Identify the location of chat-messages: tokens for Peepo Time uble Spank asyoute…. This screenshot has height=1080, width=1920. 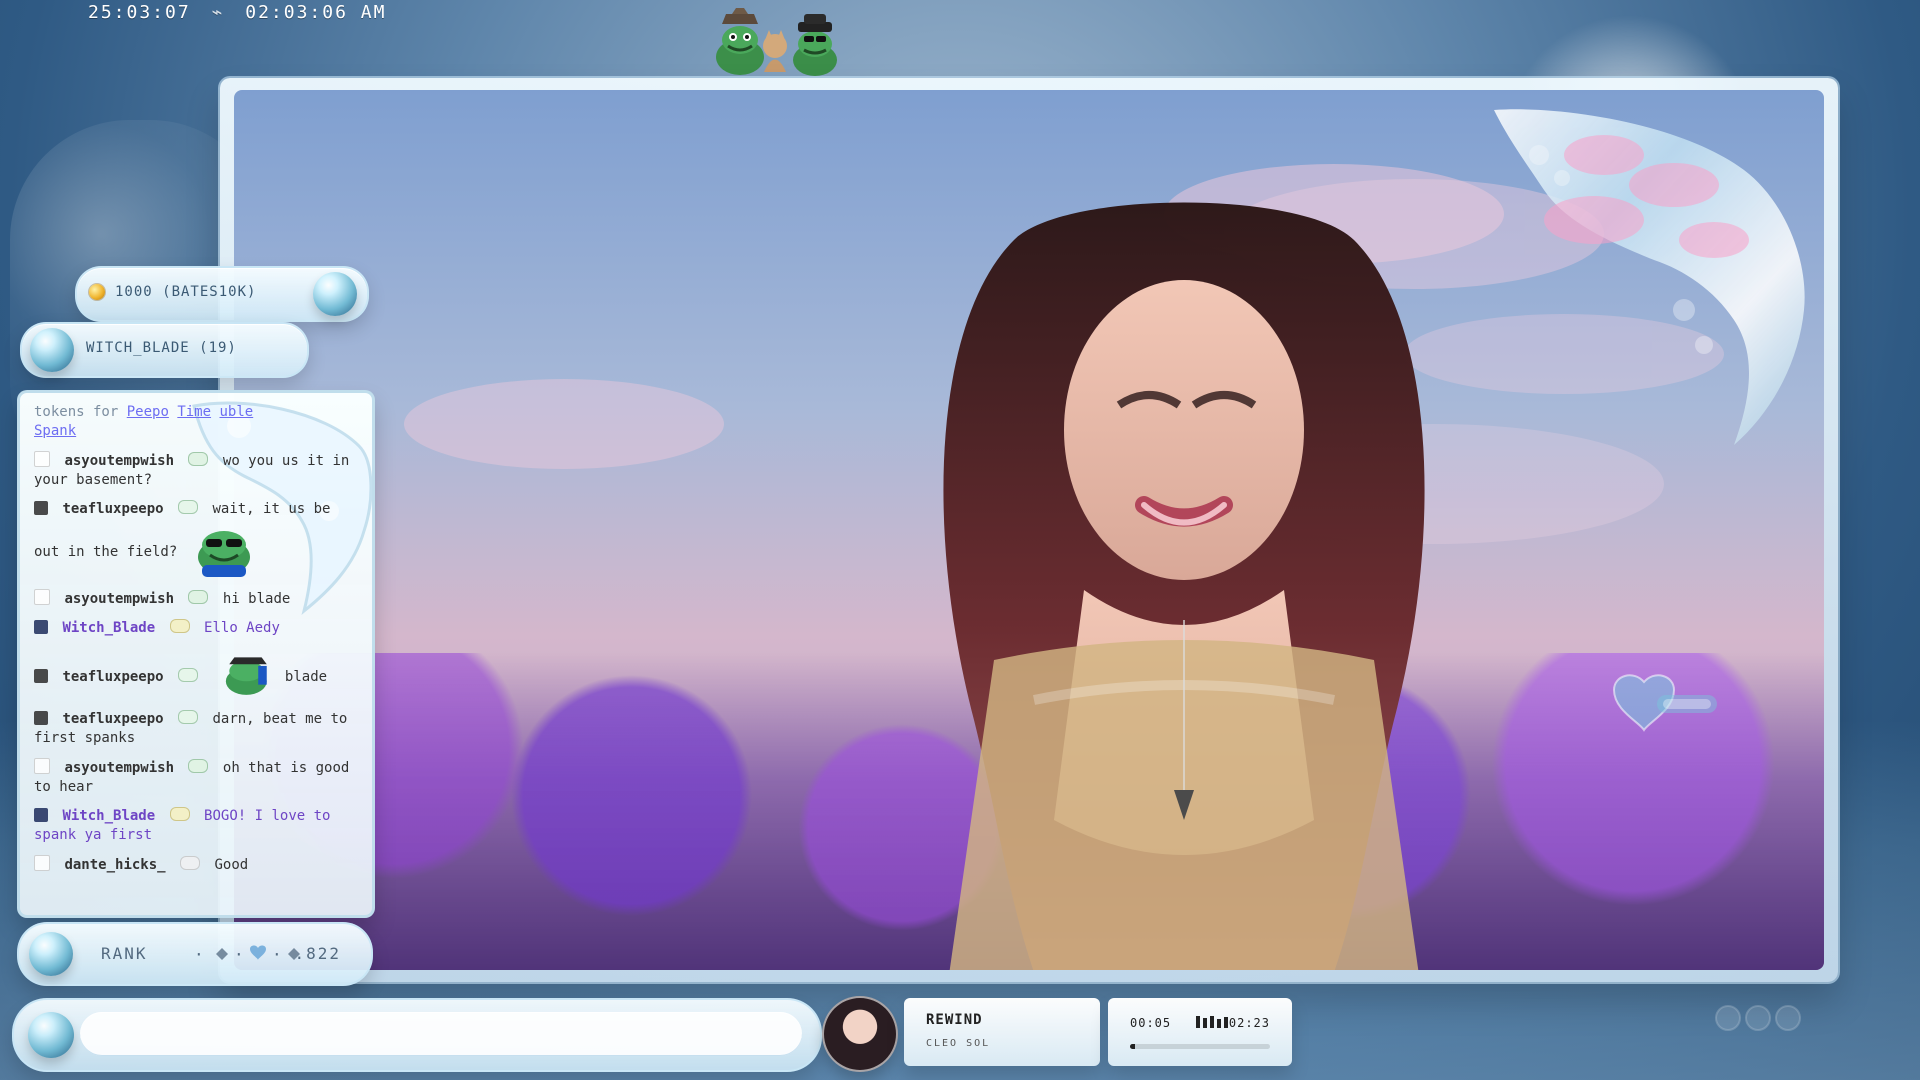
(196, 654).